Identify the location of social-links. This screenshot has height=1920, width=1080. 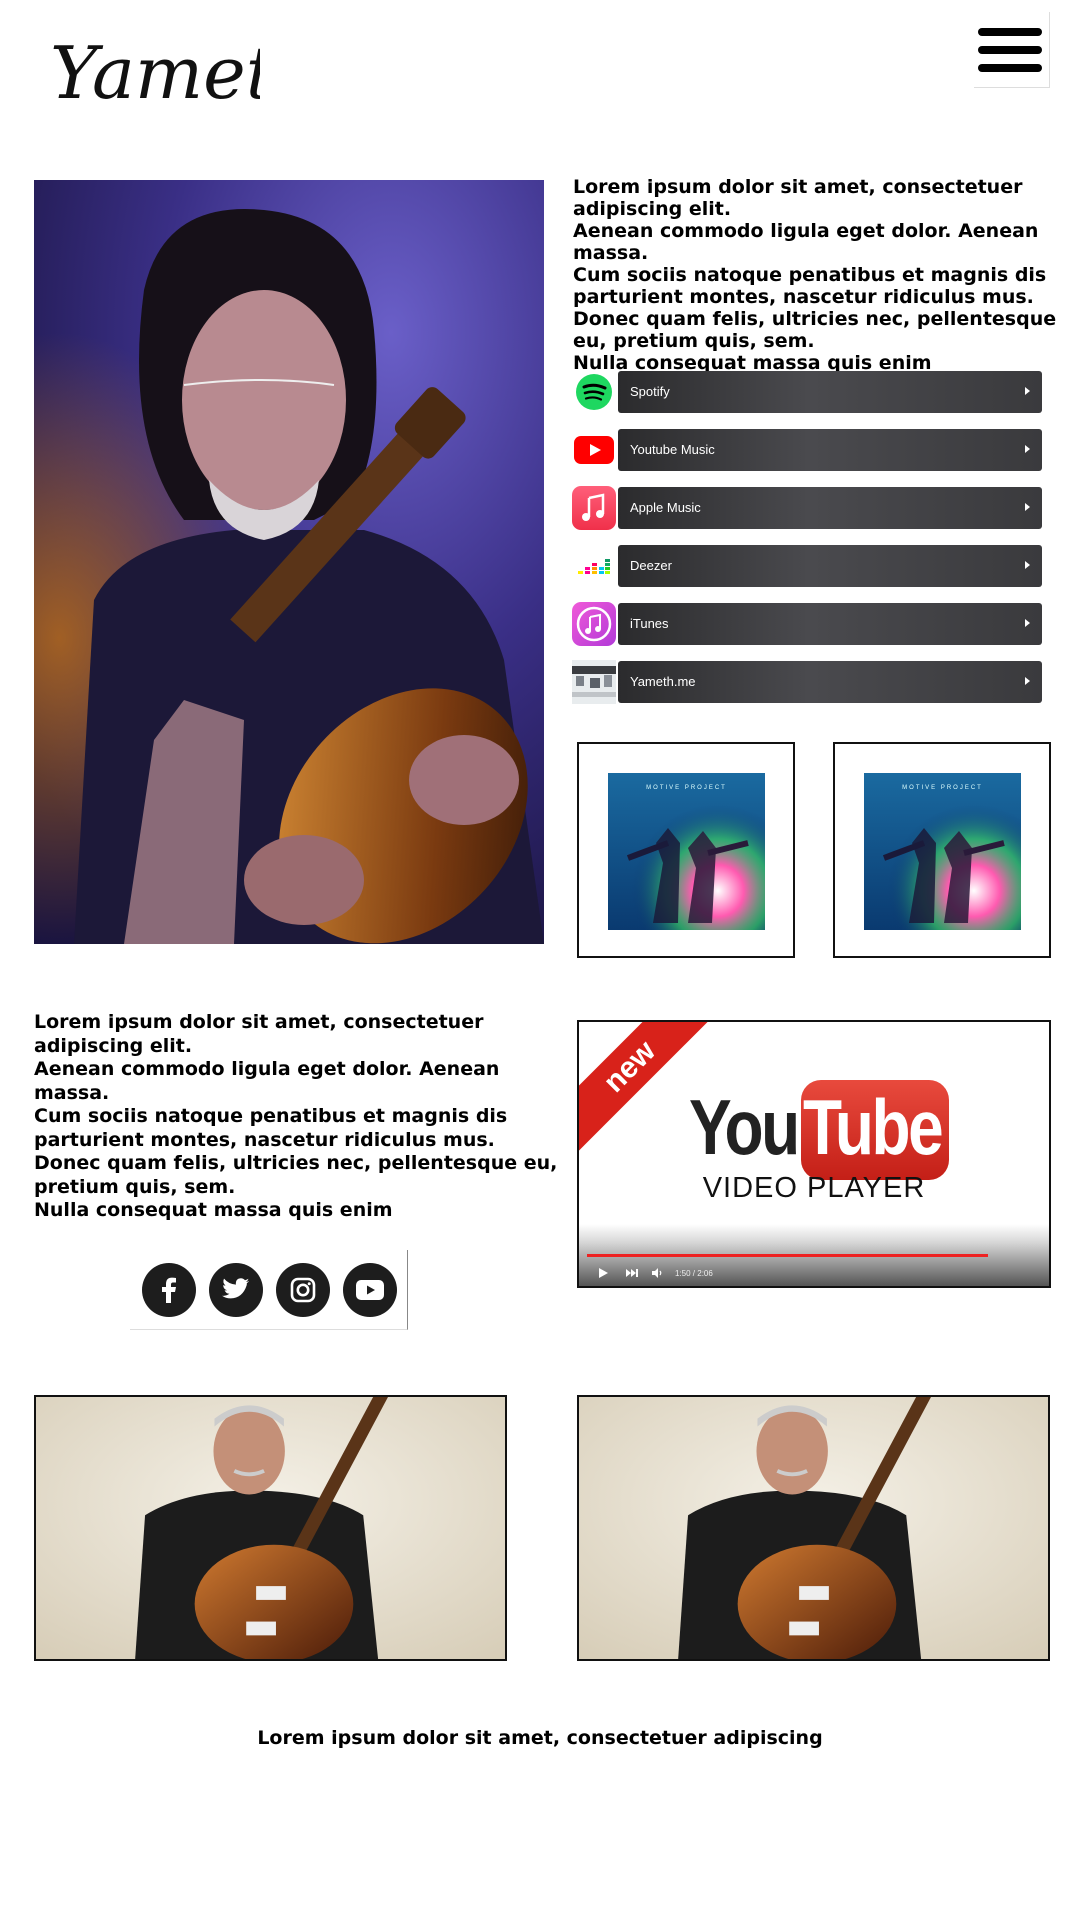
(269, 1290).